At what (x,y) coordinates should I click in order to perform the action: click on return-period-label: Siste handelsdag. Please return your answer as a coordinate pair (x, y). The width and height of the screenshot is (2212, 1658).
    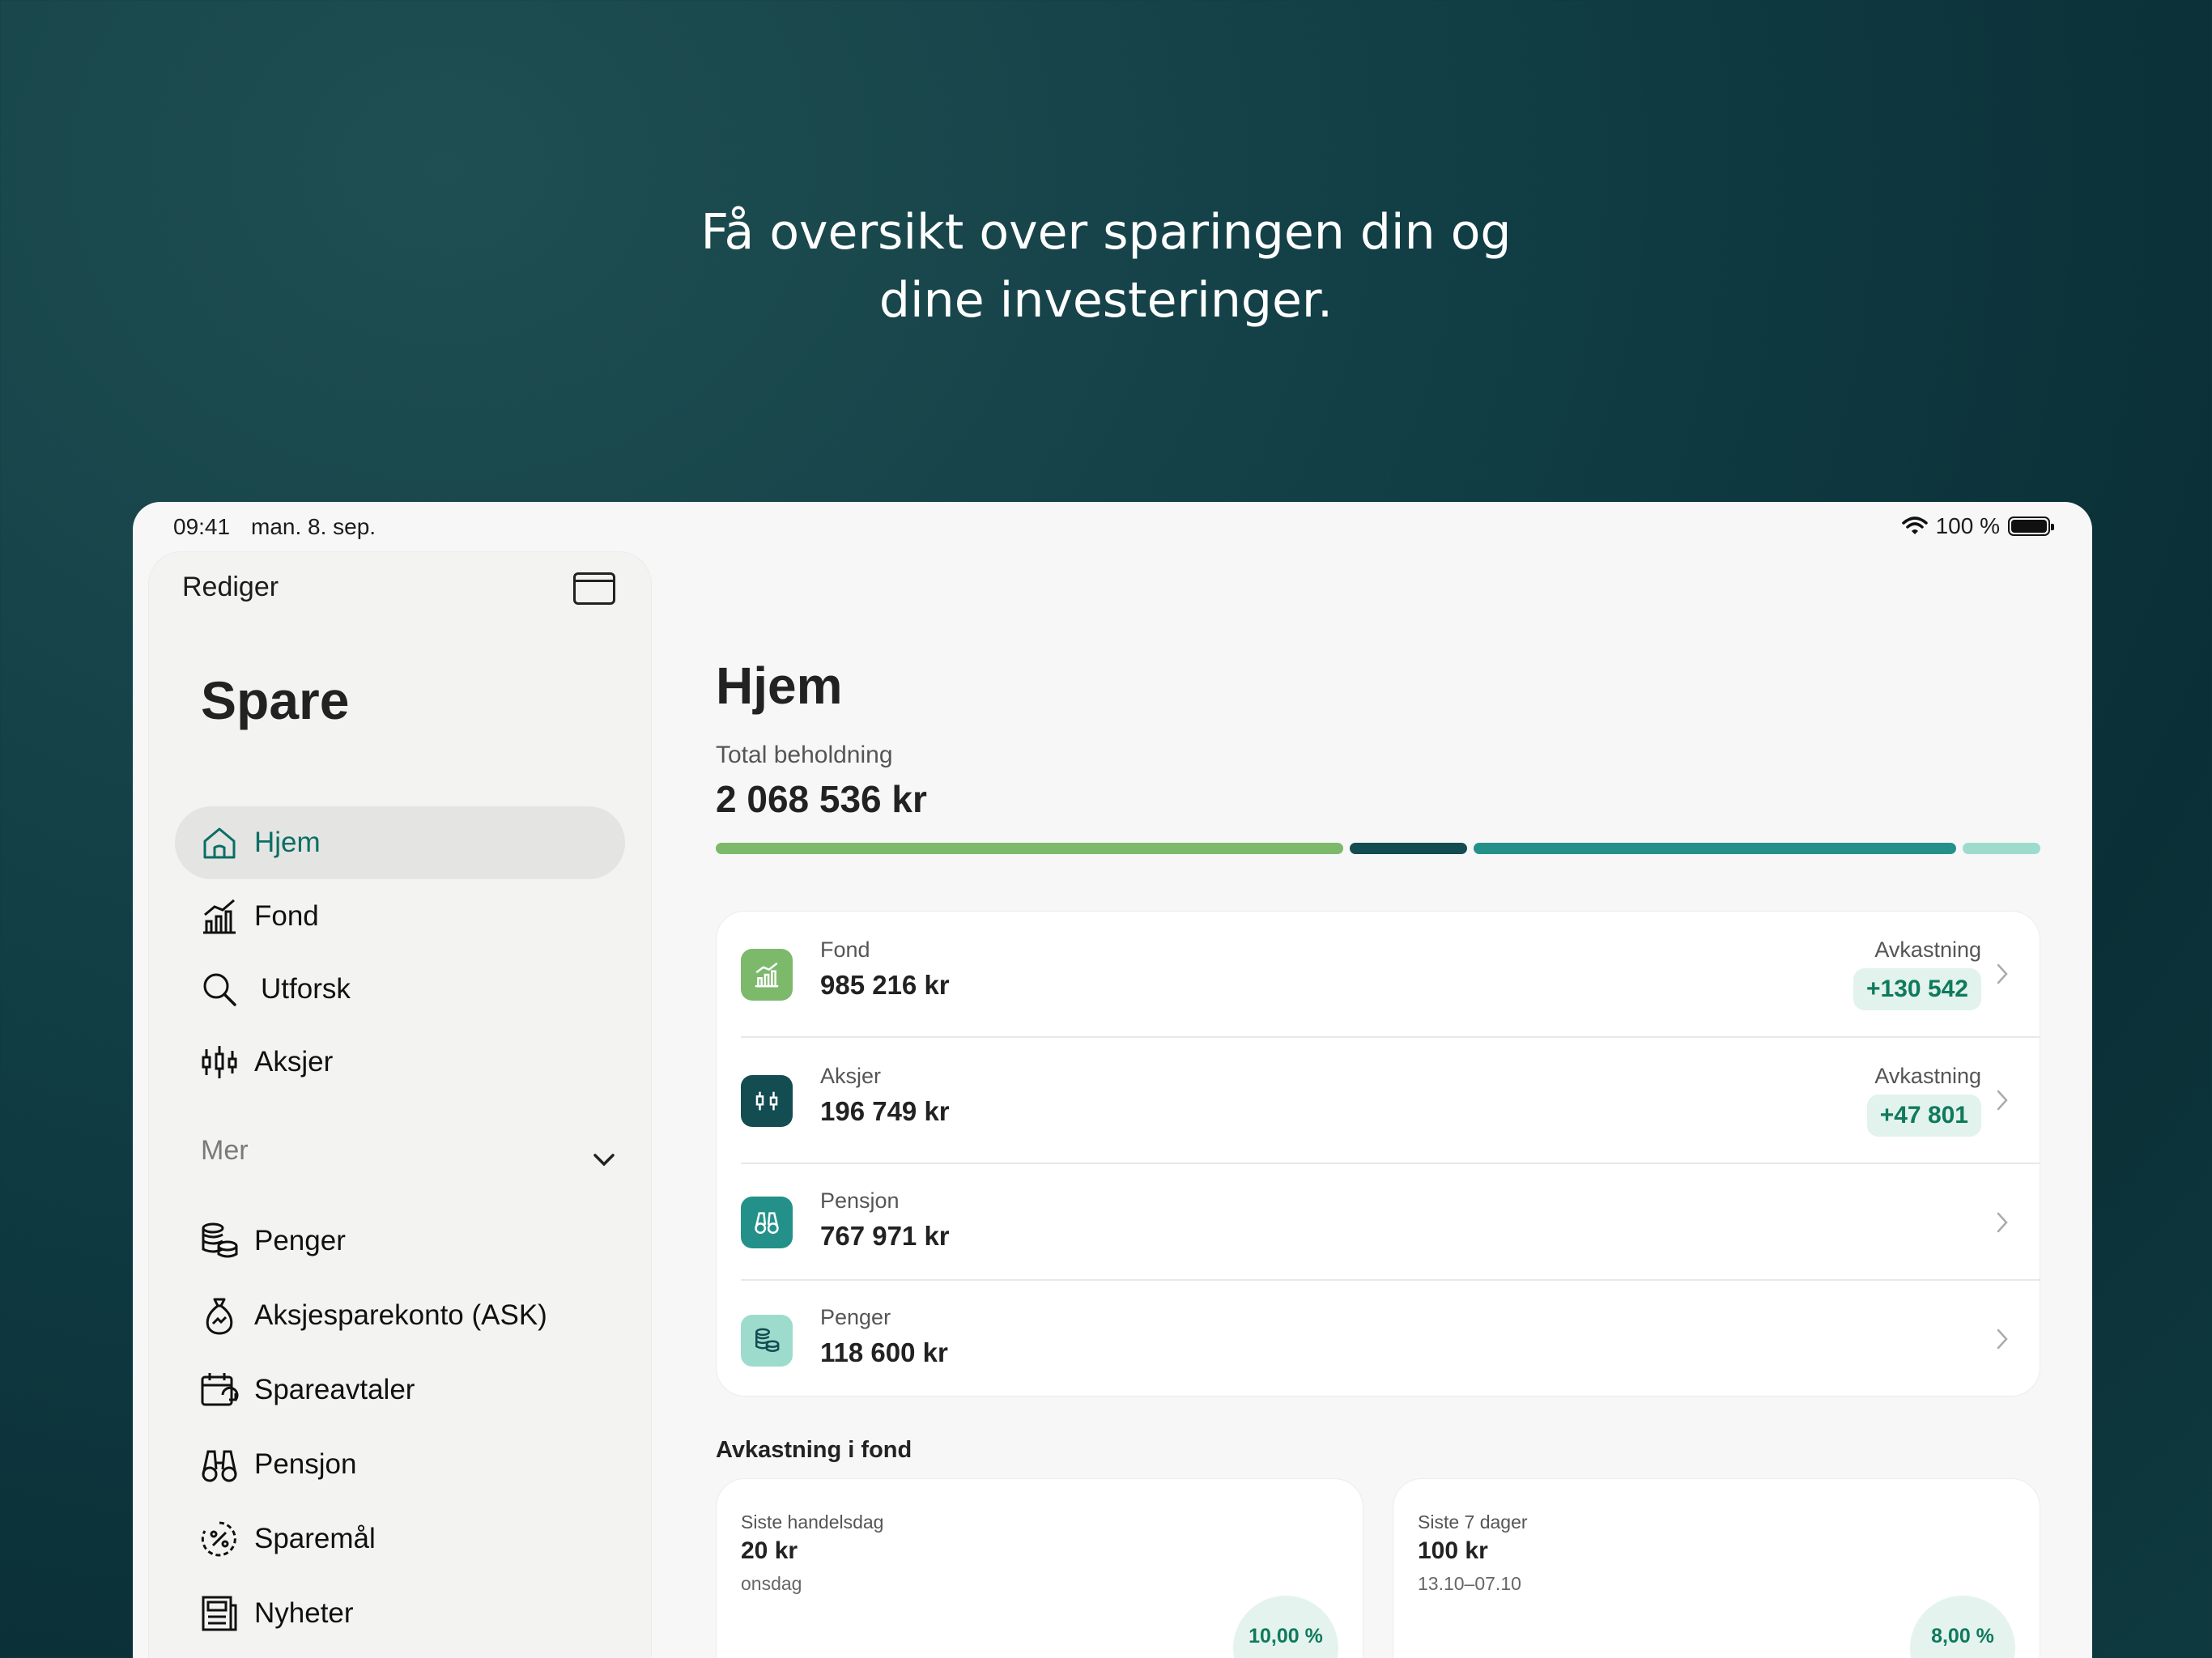
    Looking at the image, I should click on (812, 1522).